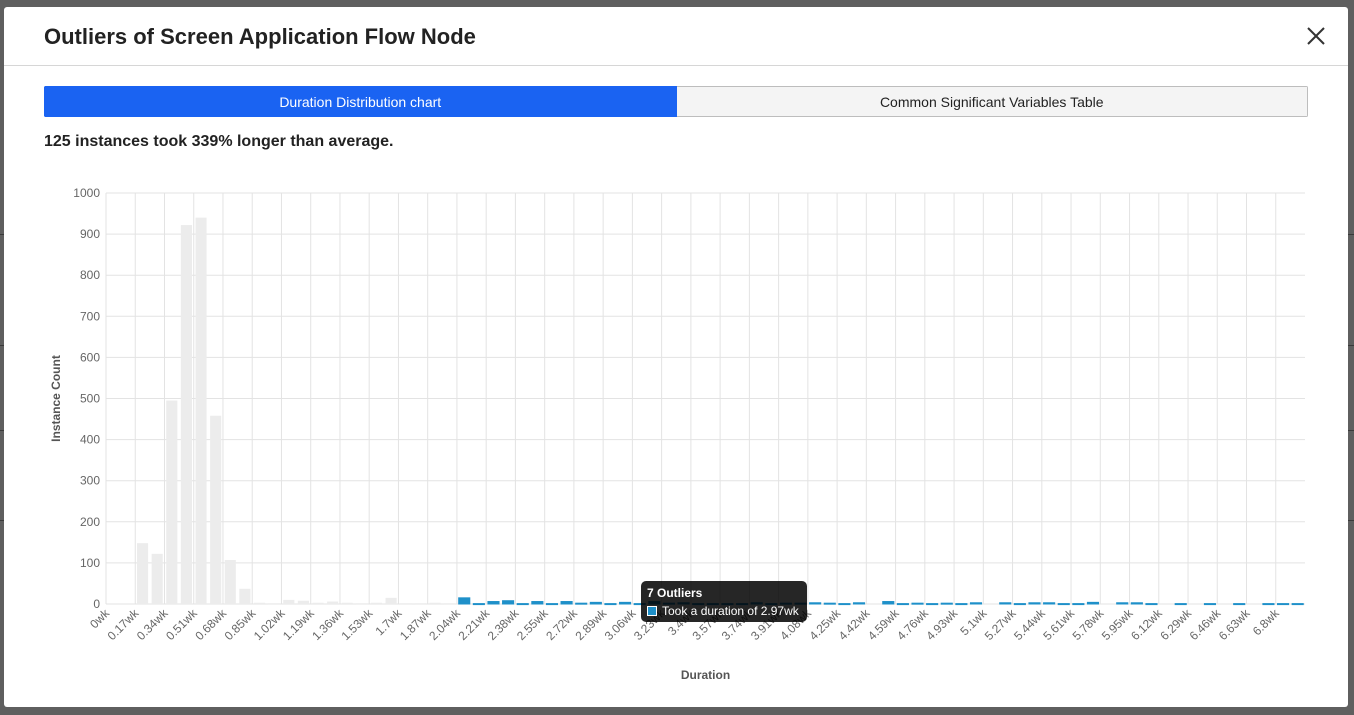 This screenshot has height=715, width=1354. Describe the element at coordinates (415, 624) in the screenshot. I see `x-tick-label: 1.87wk` at that location.